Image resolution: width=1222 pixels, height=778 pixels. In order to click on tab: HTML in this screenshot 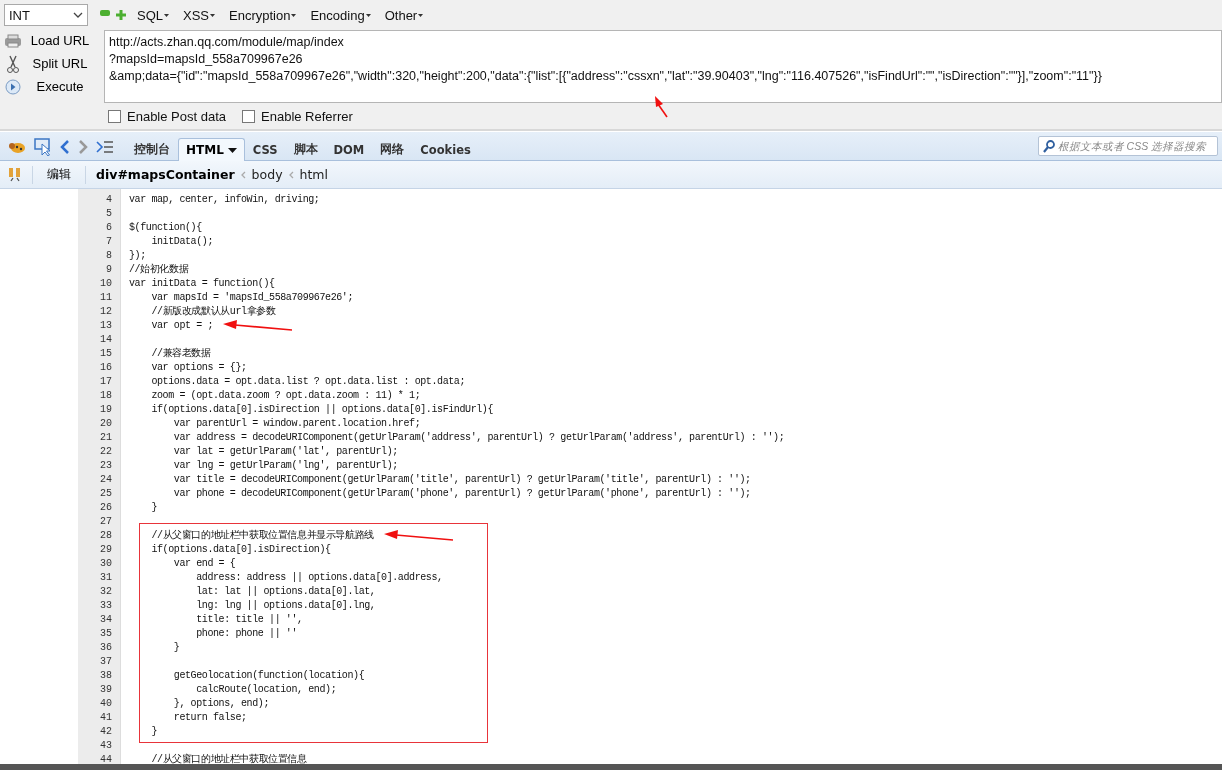, I will do `click(211, 149)`.